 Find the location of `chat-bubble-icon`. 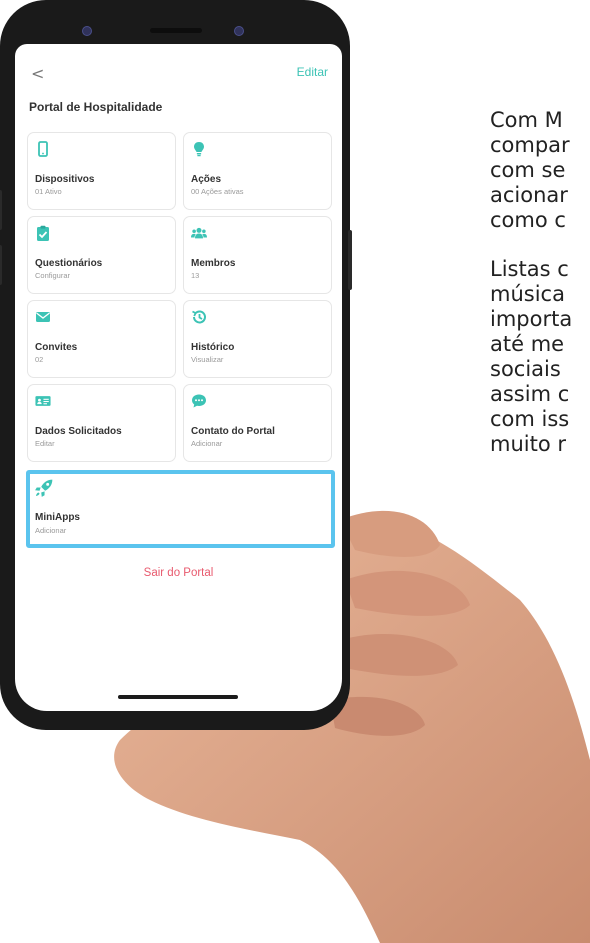

chat-bubble-icon is located at coordinates (199, 401).